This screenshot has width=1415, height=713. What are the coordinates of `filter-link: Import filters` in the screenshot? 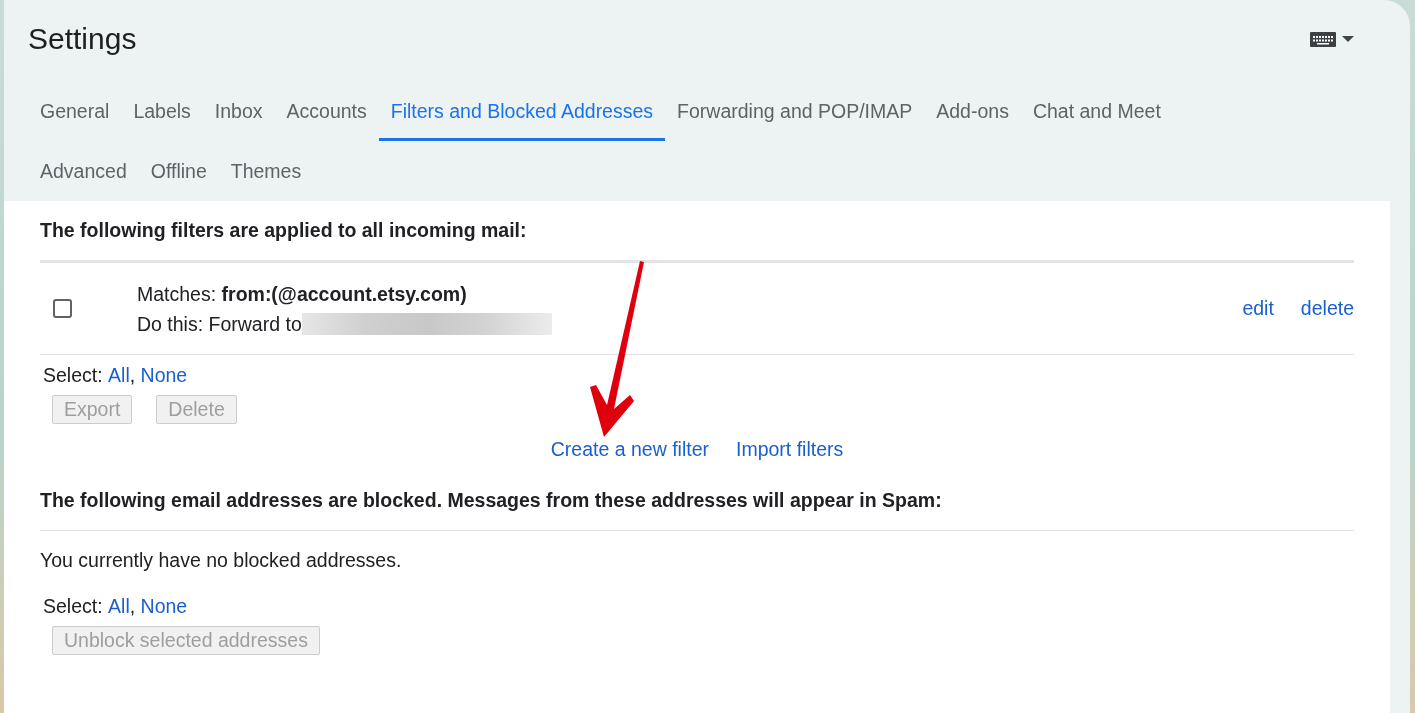 It's located at (790, 449).